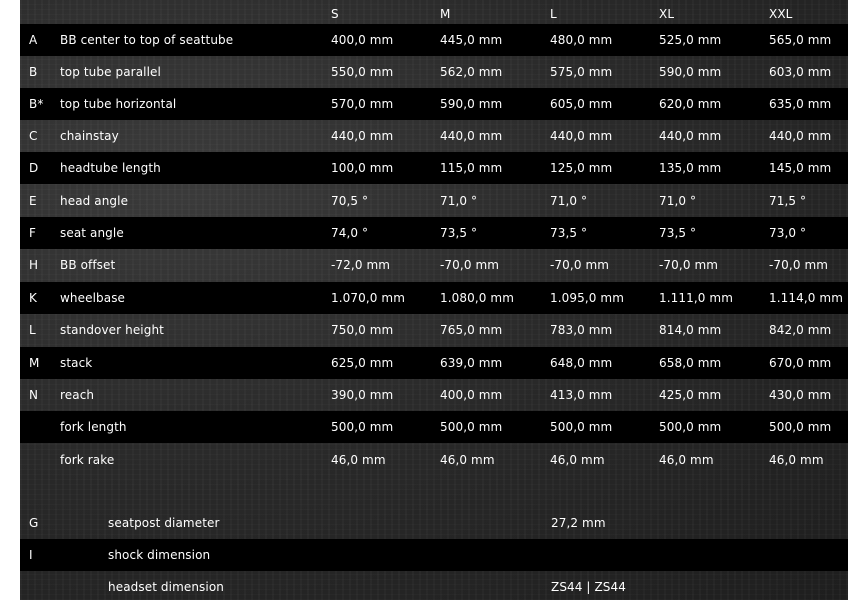 This screenshot has width=868, height=600. What do you see at coordinates (36, 104) in the screenshot?
I see `row-letter: B*` at bounding box center [36, 104].